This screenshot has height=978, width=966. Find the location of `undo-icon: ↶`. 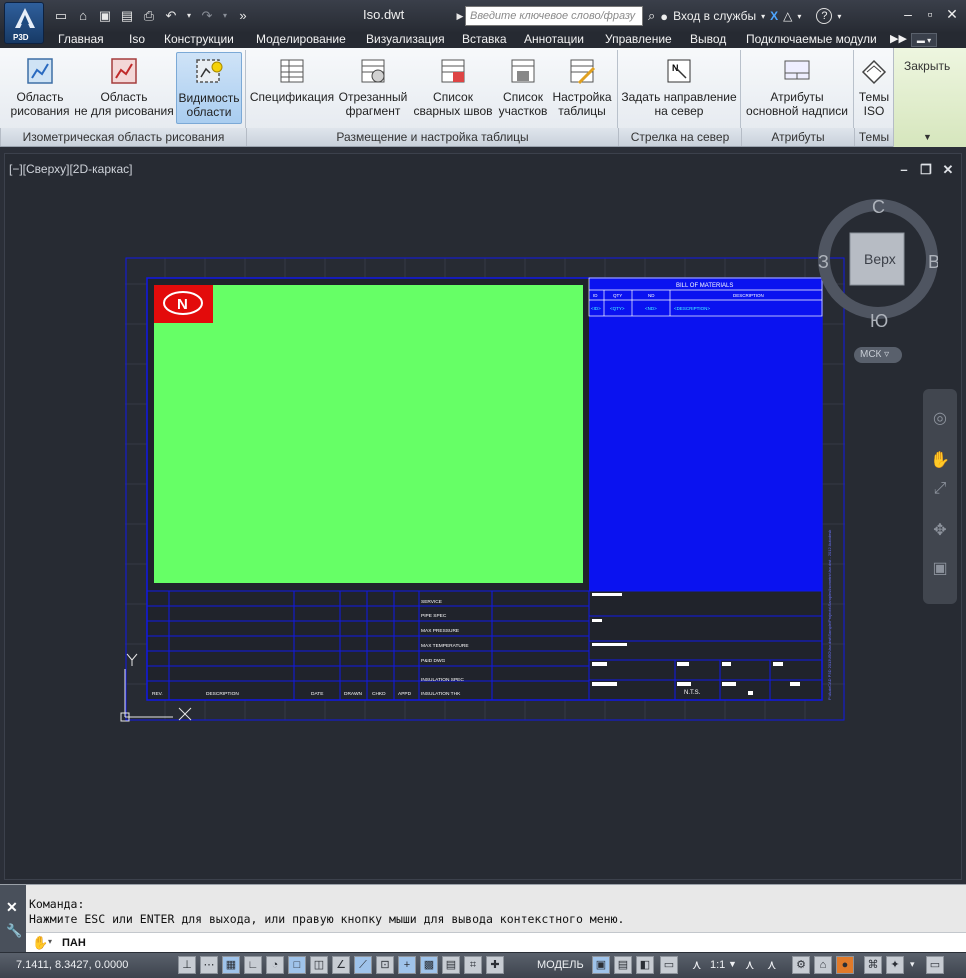

undo-icon: ↶ is located at coordinates (171, 16).